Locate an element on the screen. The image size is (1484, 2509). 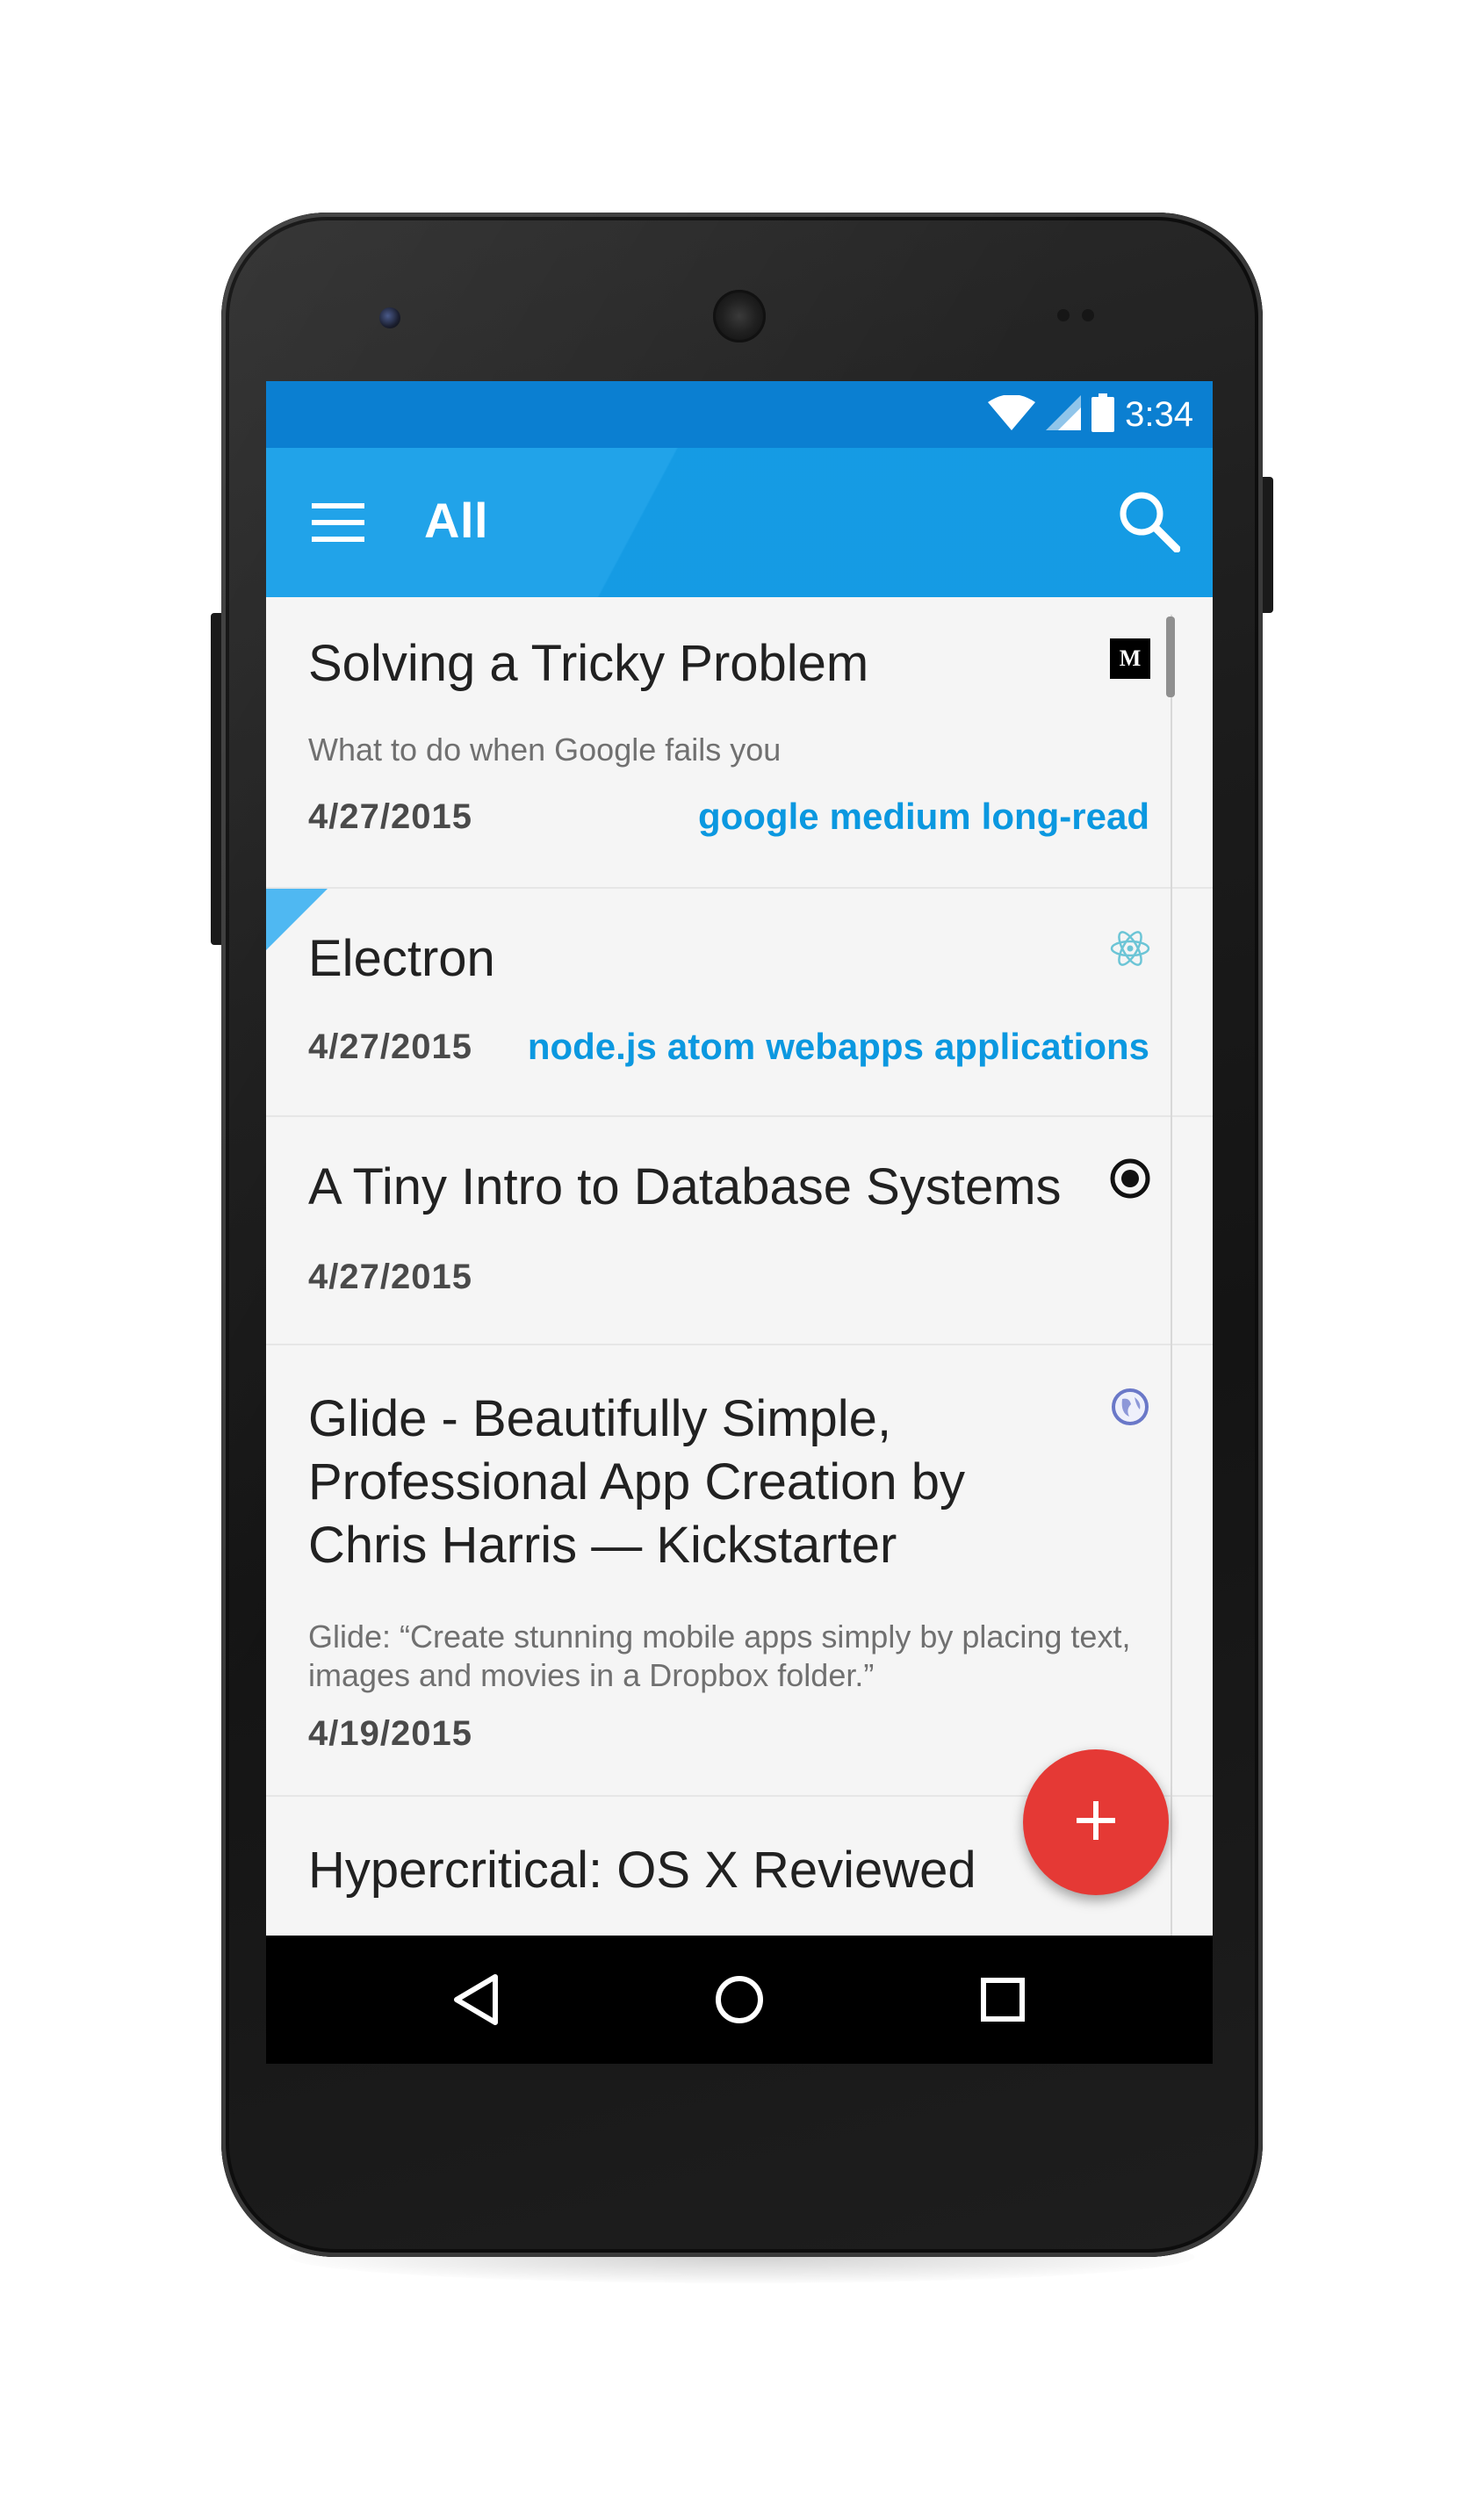
medium-logo-icon: M is located at coordinates (1130, 659).